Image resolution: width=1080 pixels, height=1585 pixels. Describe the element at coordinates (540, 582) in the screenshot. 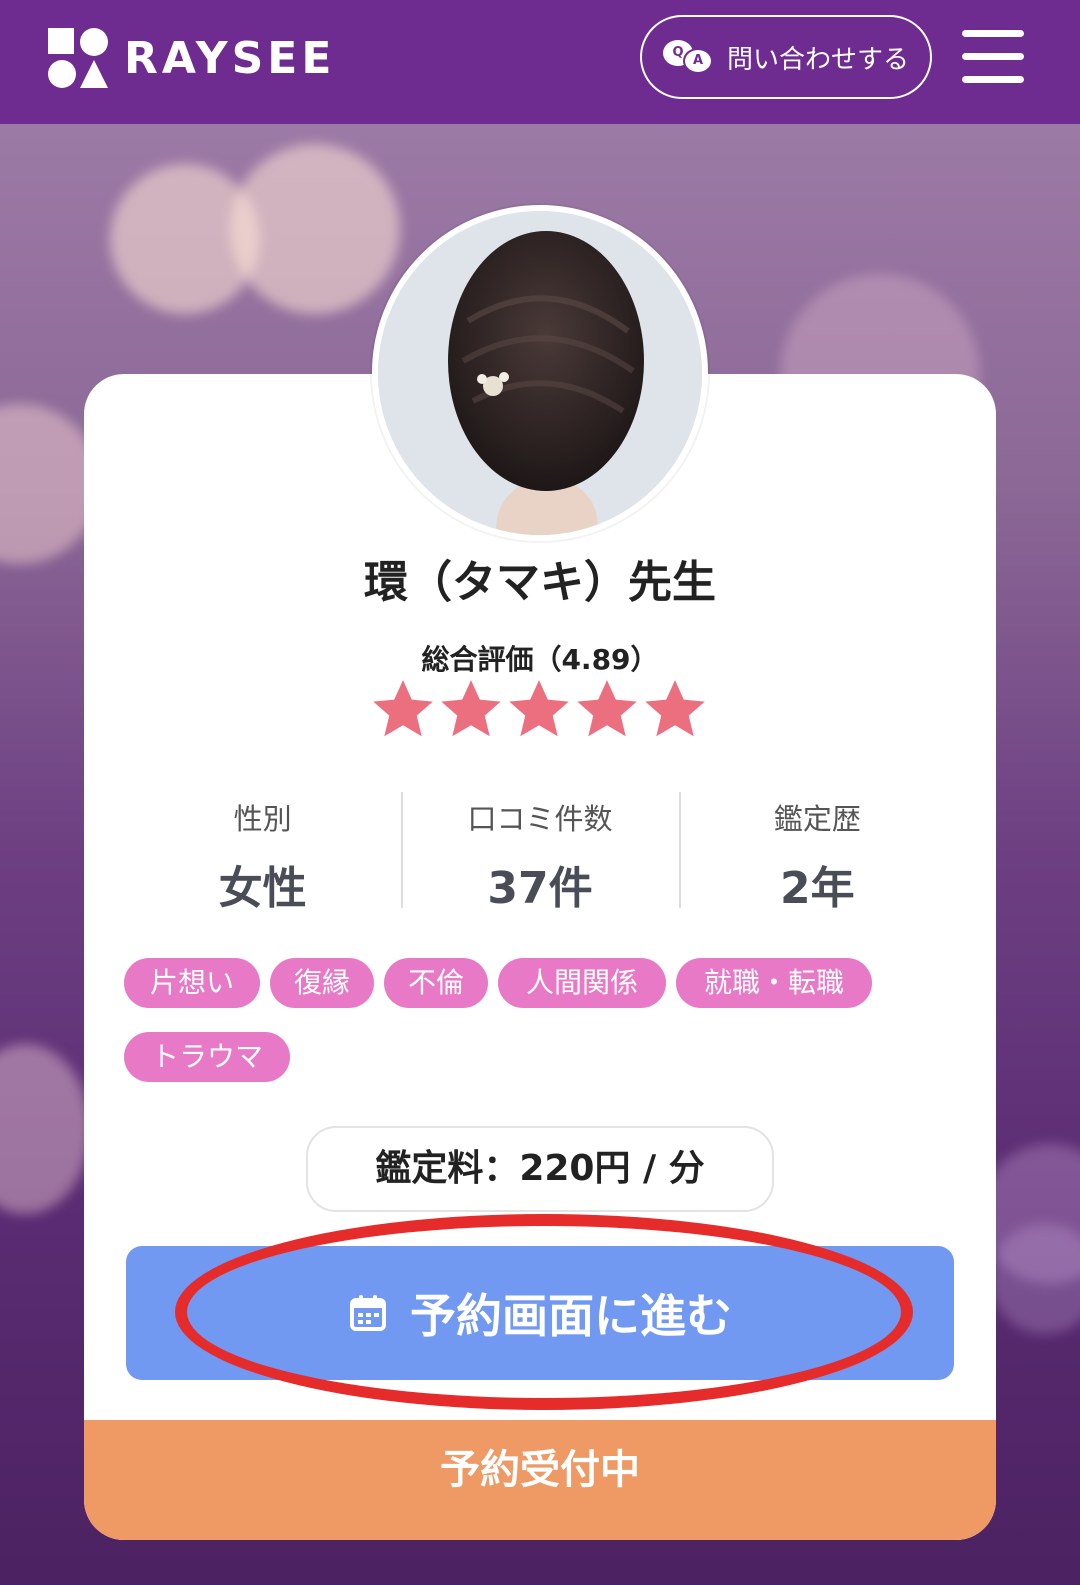

I see `advisor-name: 環（タマキ）先生` at that location.